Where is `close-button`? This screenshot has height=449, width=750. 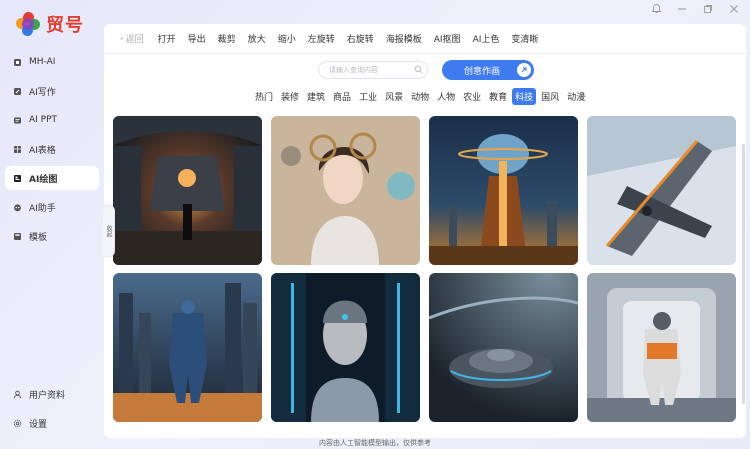 close-button is located at coordinates (734, 10).